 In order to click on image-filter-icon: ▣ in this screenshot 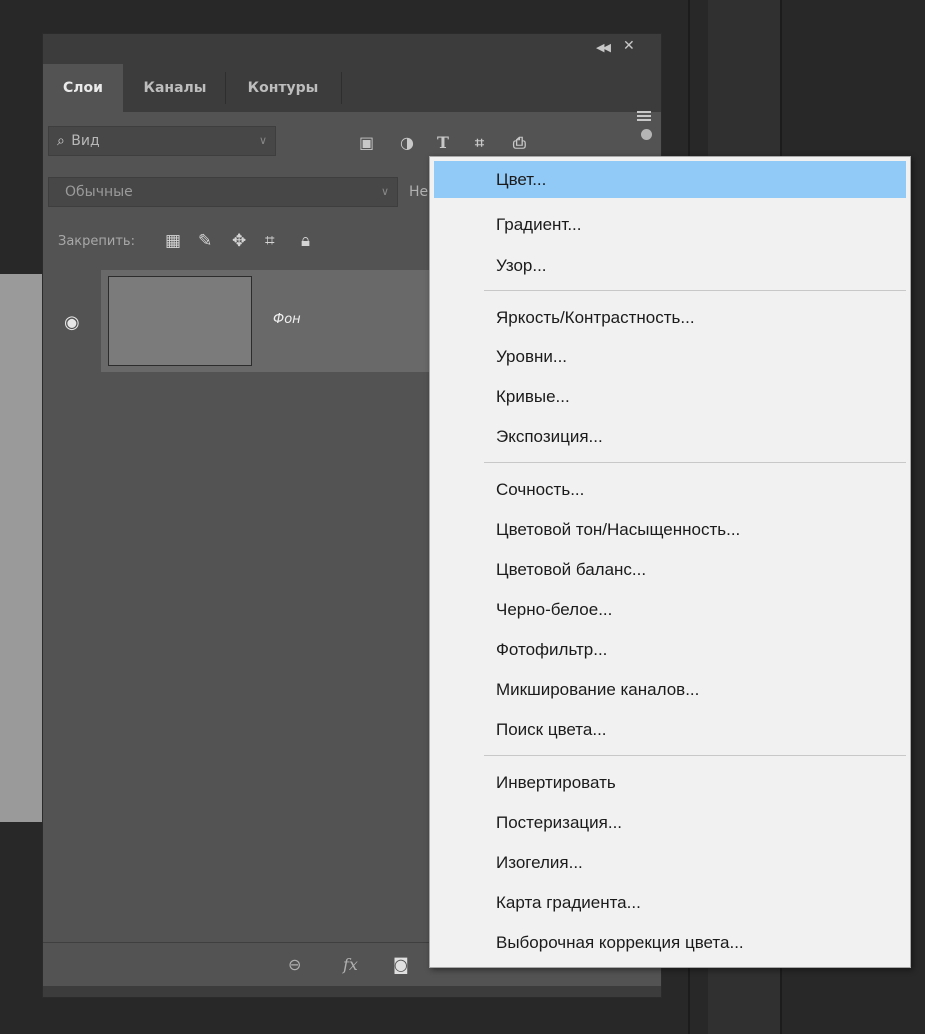, I will do `click(366, 142)`.